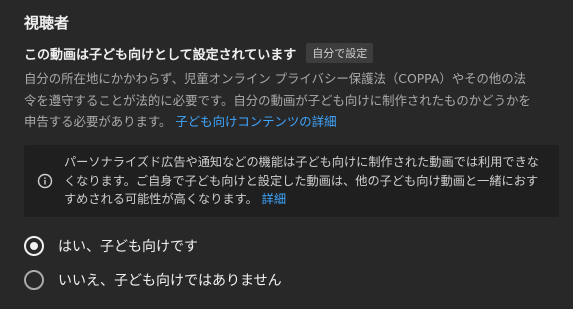  Describe the element at coordinates (98, 121) in the screenshot. I see `description-line-text: 申告する必要があります。` at that location.